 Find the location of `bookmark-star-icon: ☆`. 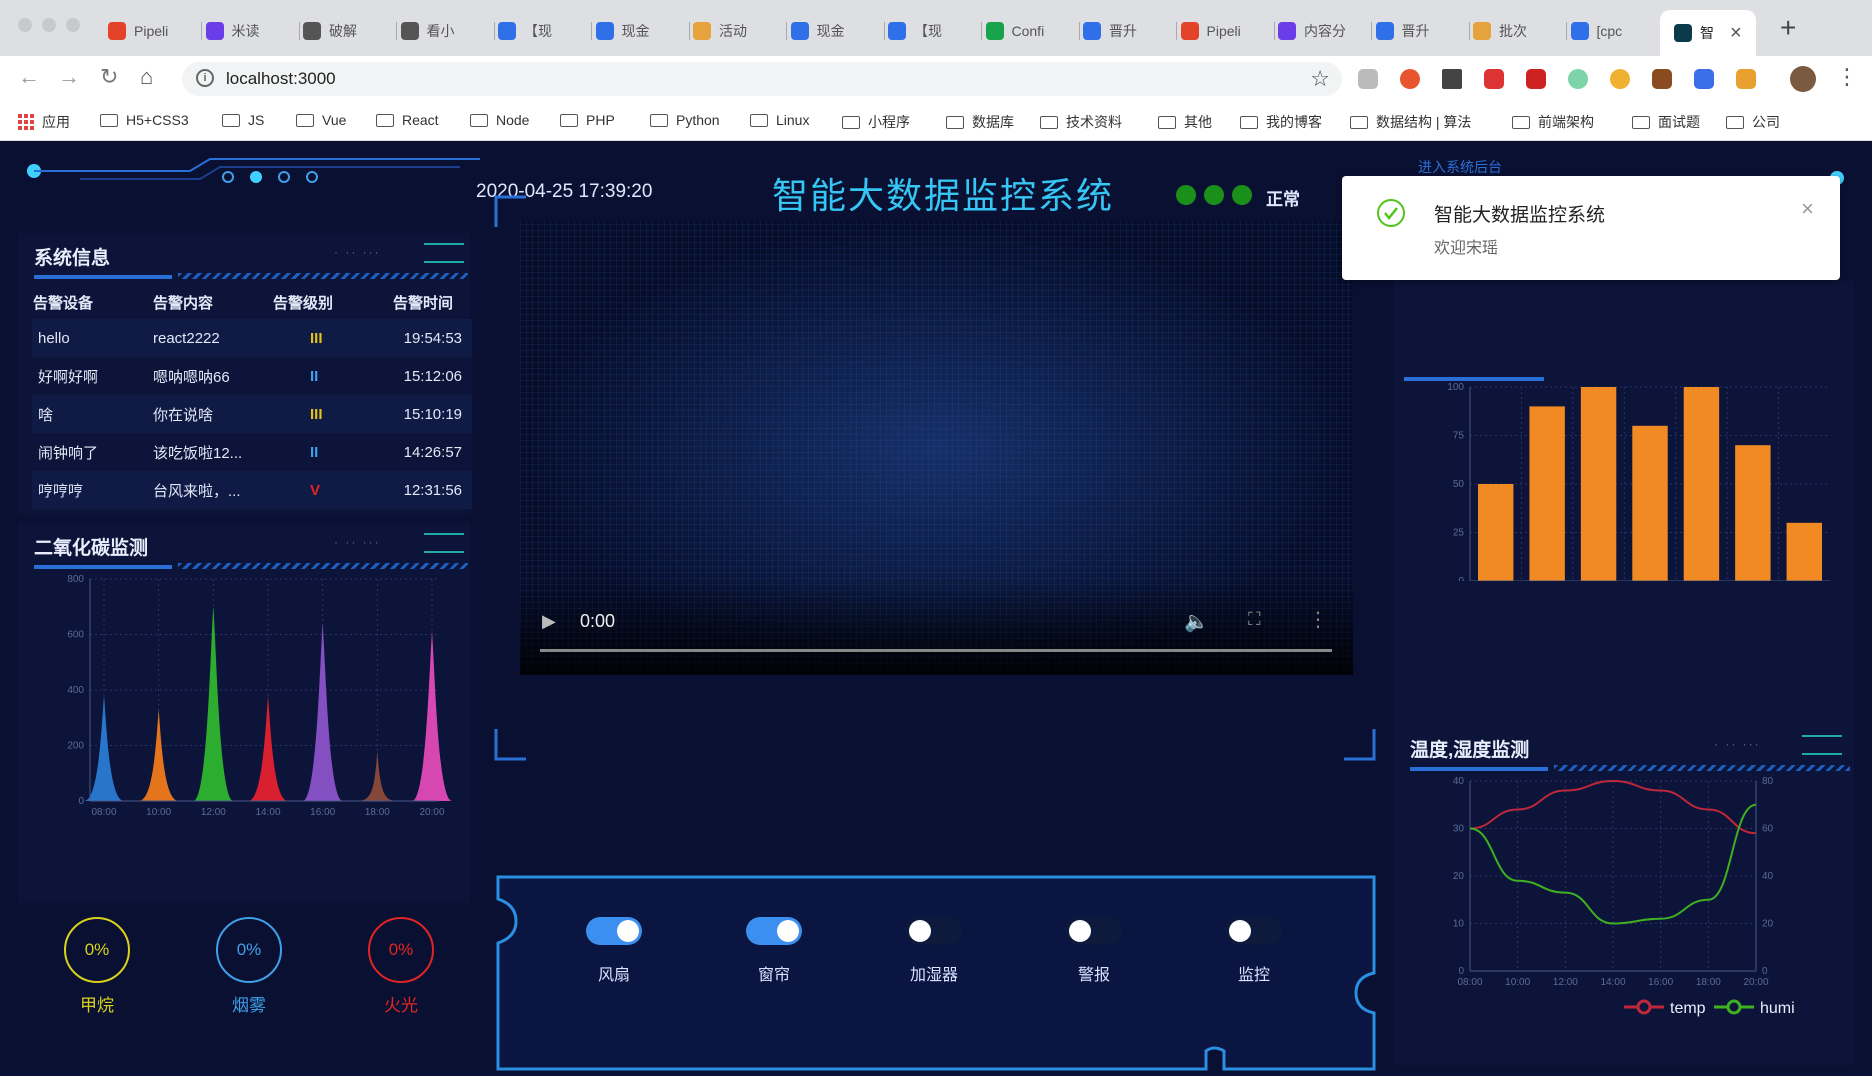

bookmark-star-icon: ☆ is located at coordinates (1320, 79).